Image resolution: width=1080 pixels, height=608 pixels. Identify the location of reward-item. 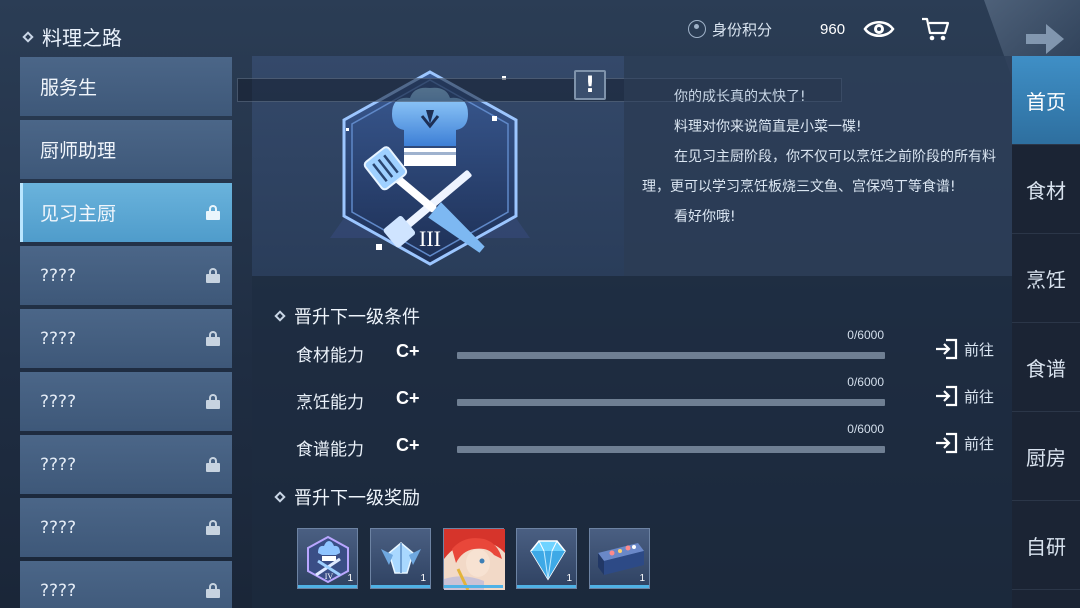
(474, 559).